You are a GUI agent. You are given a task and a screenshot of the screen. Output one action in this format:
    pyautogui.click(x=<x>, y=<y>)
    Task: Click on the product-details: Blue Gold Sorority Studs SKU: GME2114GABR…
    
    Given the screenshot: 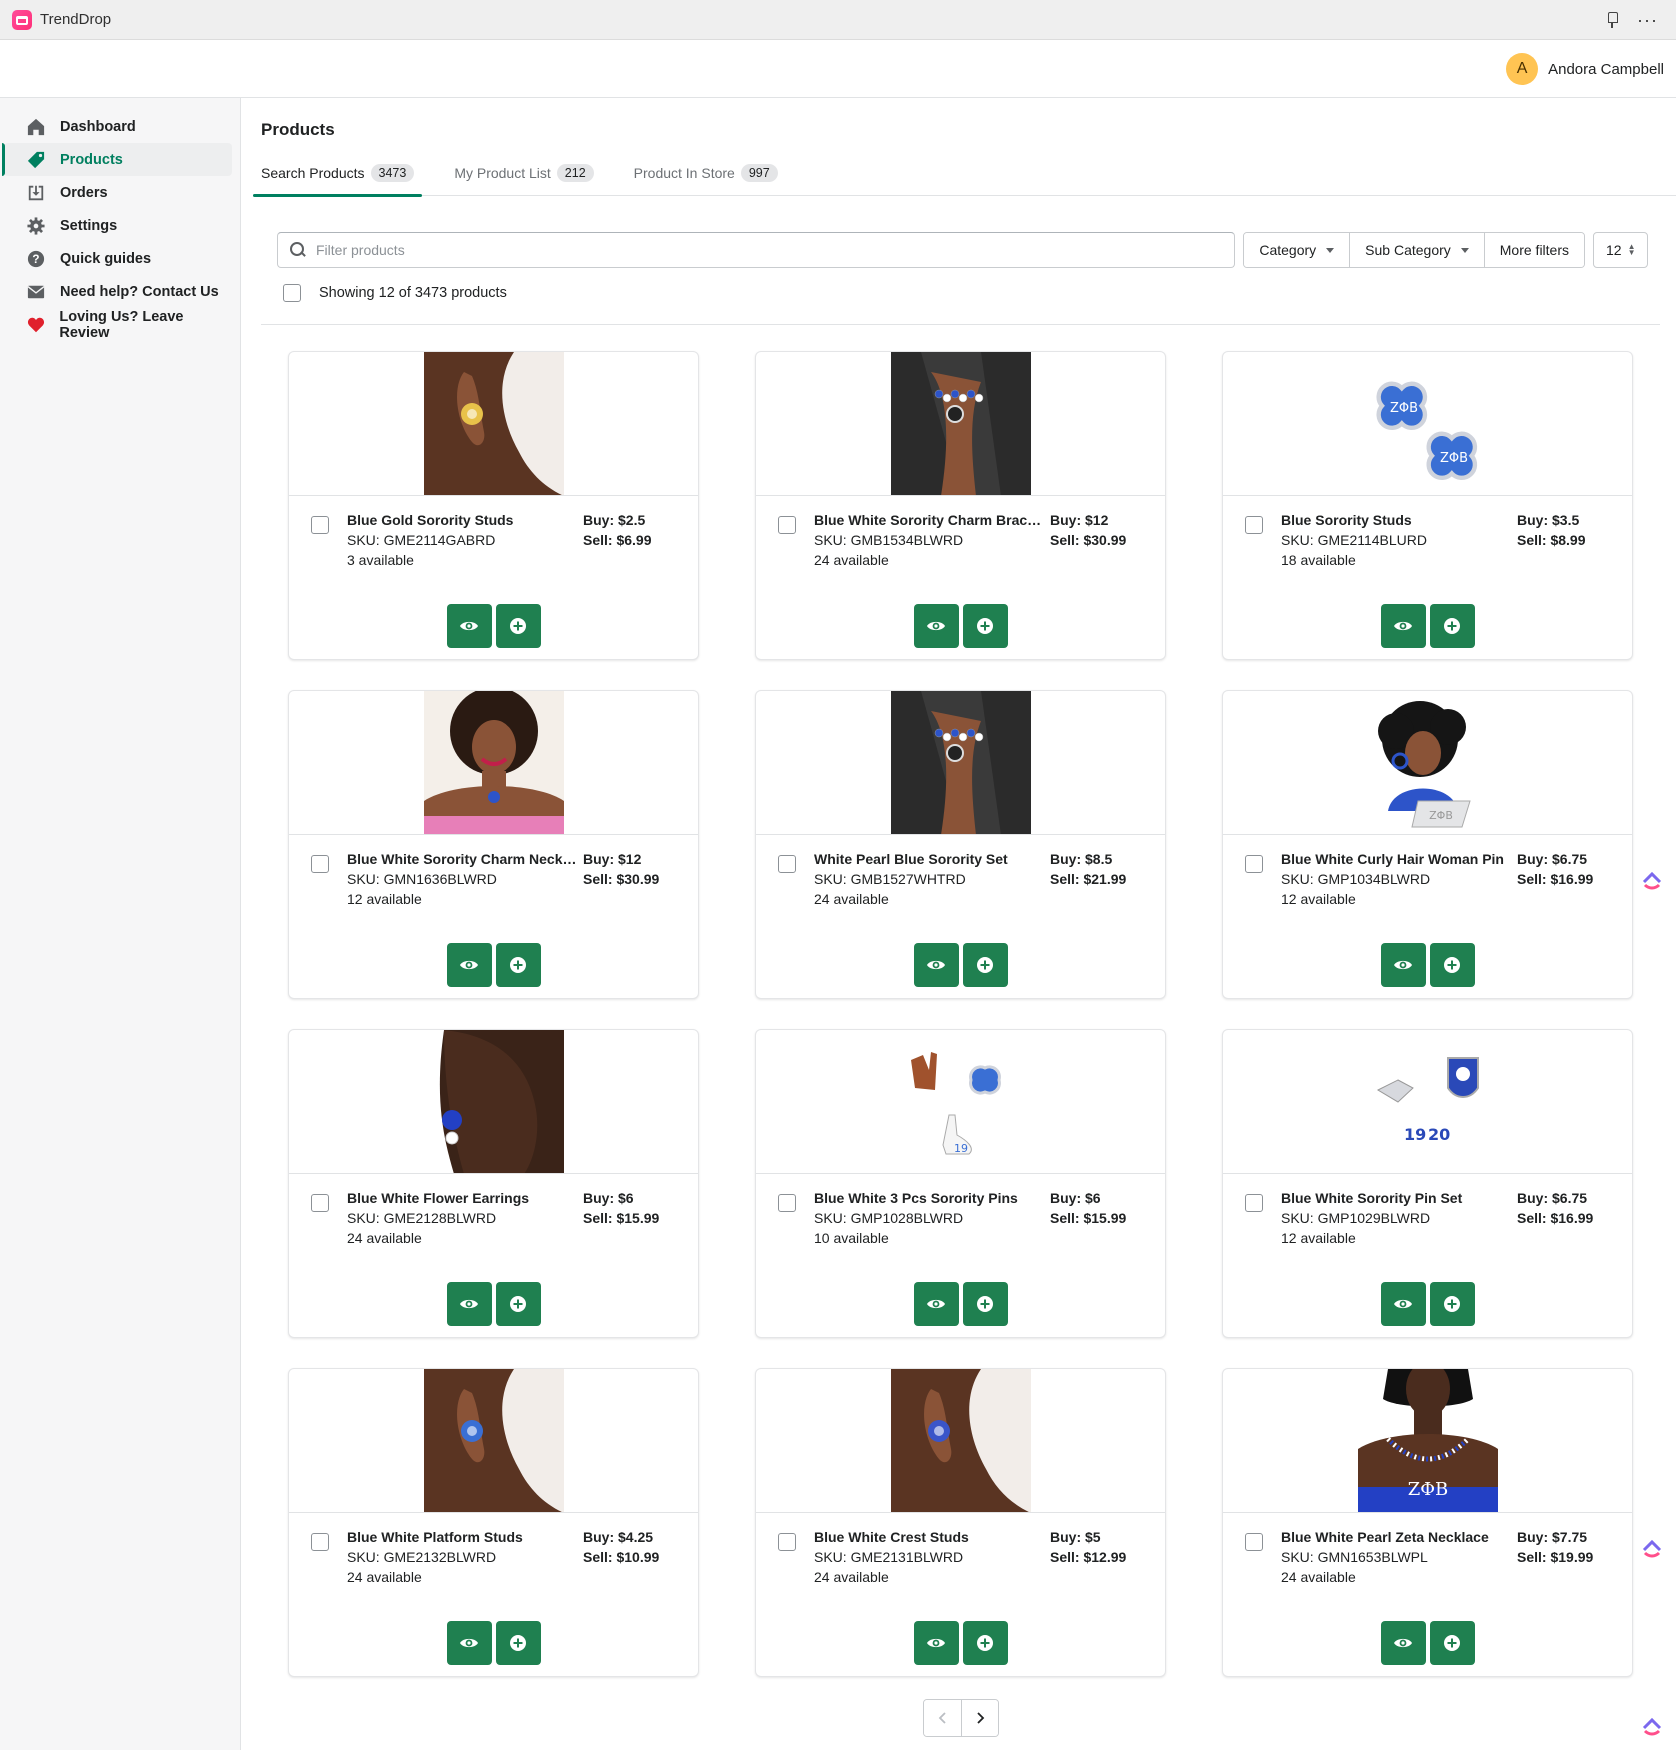 What is the action you would take?
    pyautogui.click(x=499, y=540)
    